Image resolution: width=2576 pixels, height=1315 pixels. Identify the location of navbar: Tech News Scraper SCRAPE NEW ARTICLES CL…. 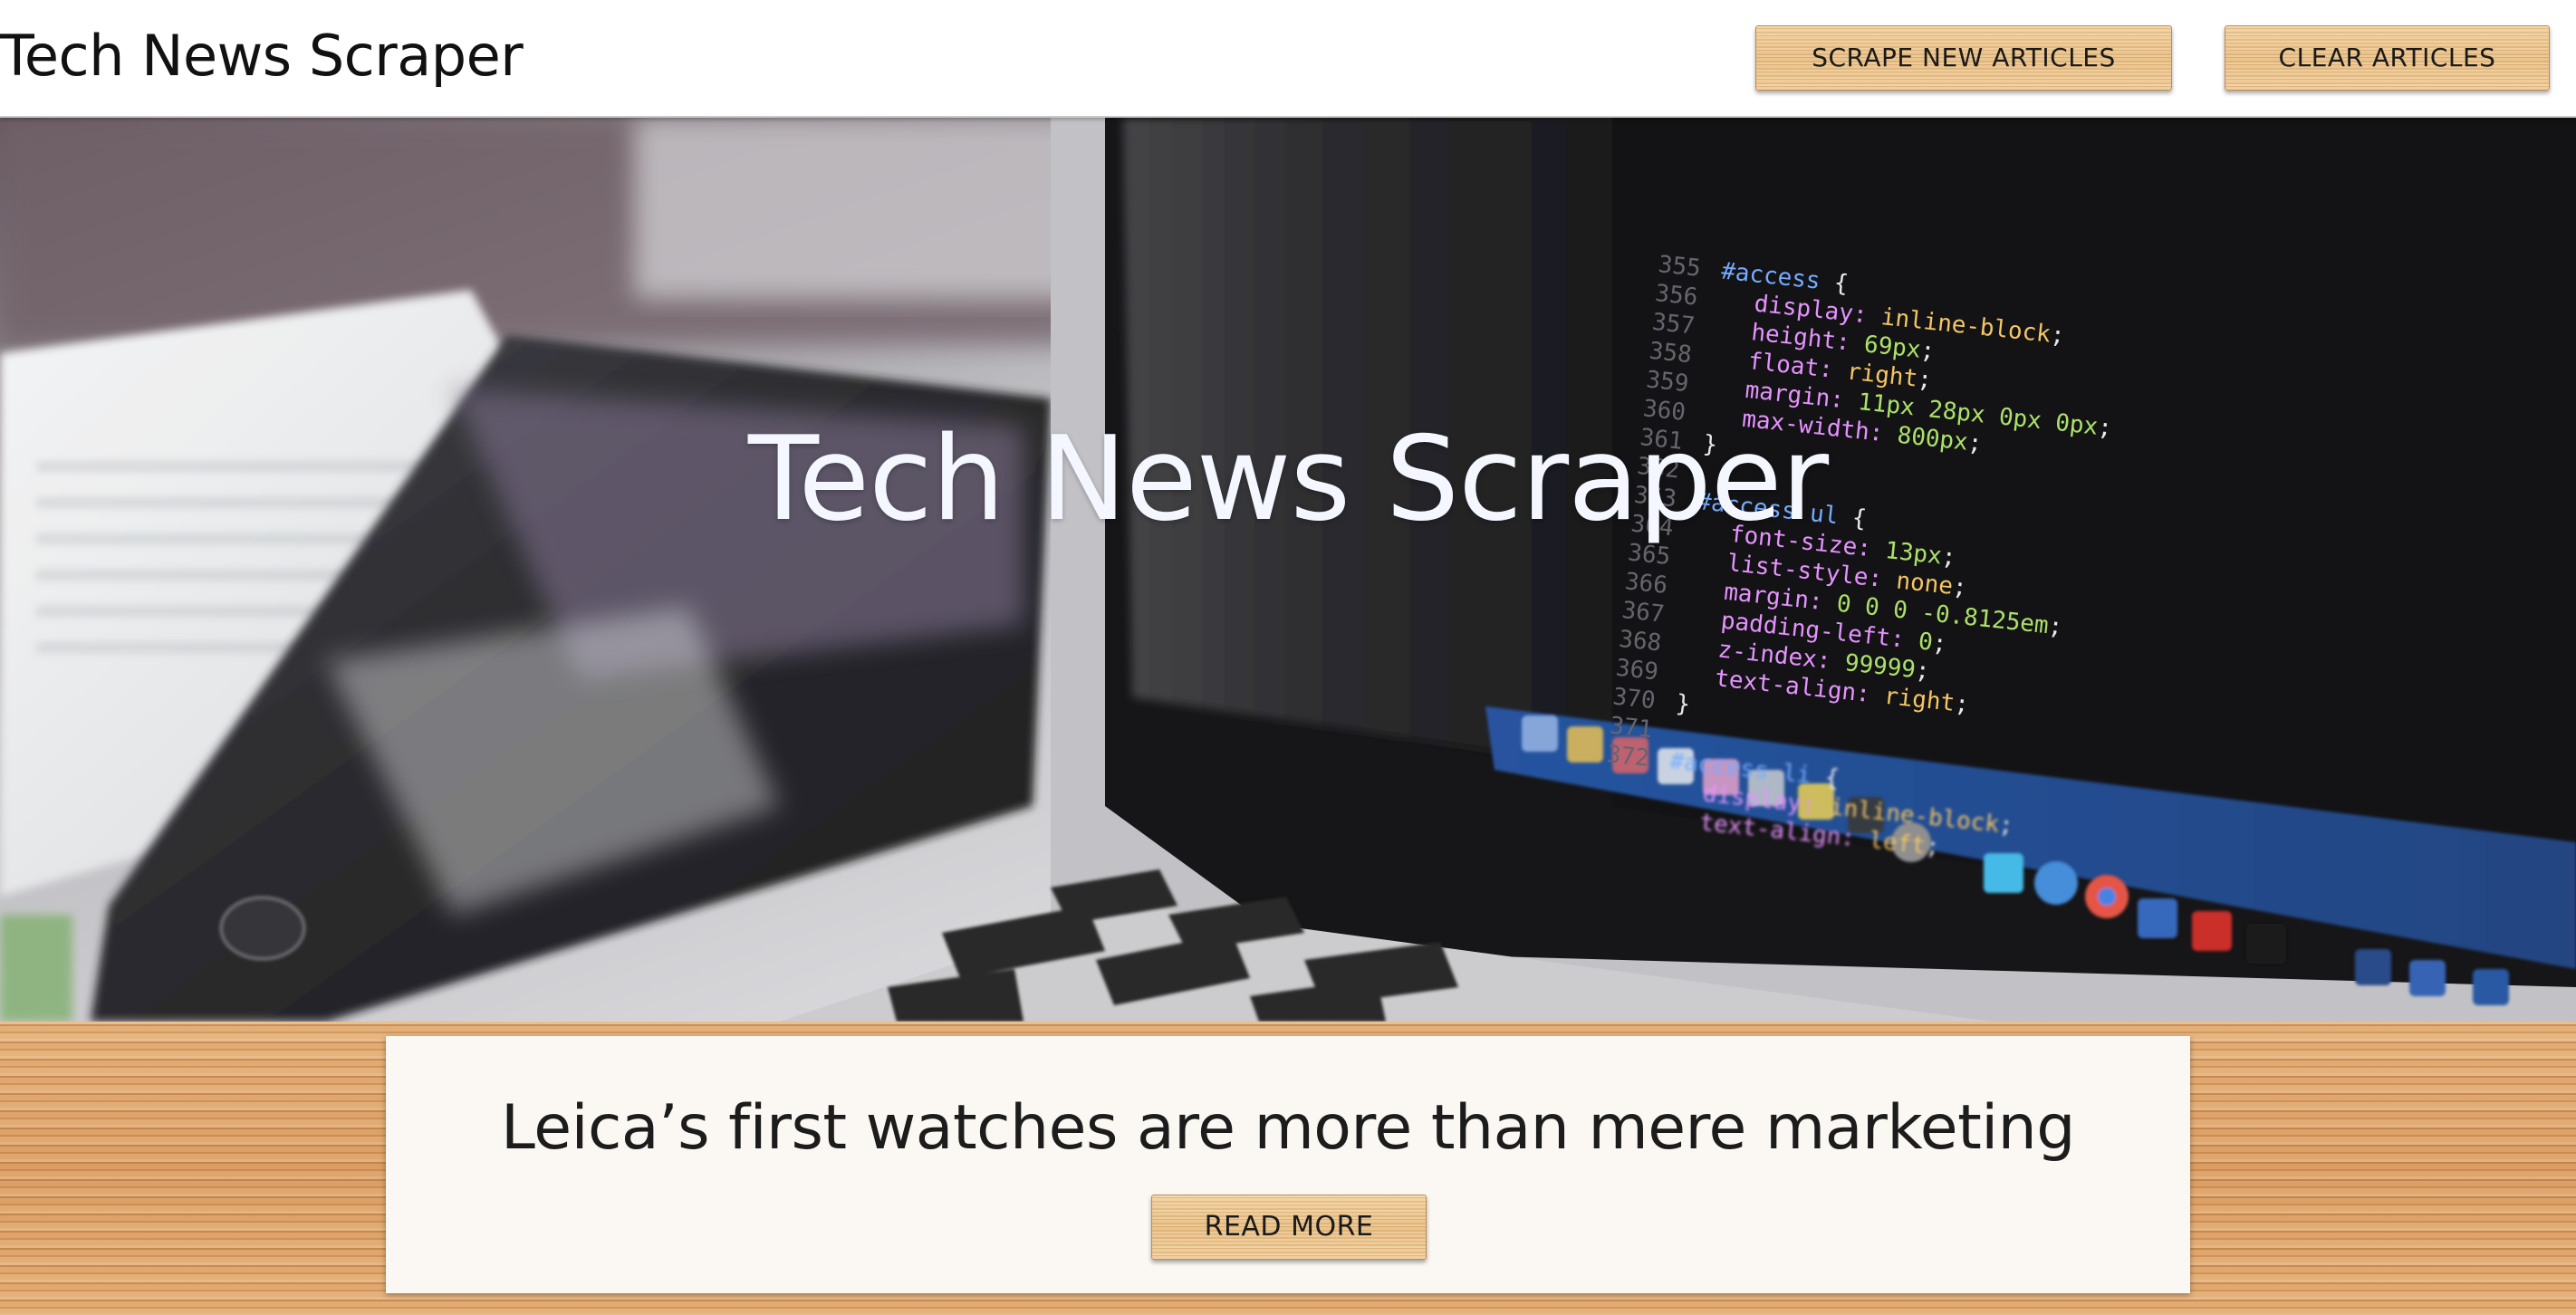
(1288, 59).